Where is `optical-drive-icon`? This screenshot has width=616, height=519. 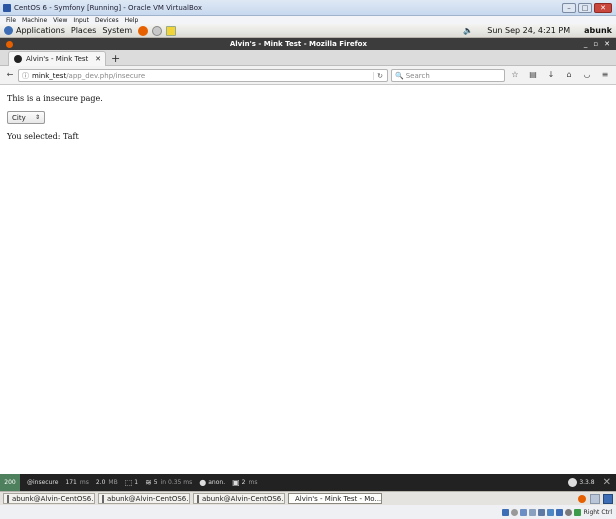 optical-drive-icon is located at coordinates (514, 512).